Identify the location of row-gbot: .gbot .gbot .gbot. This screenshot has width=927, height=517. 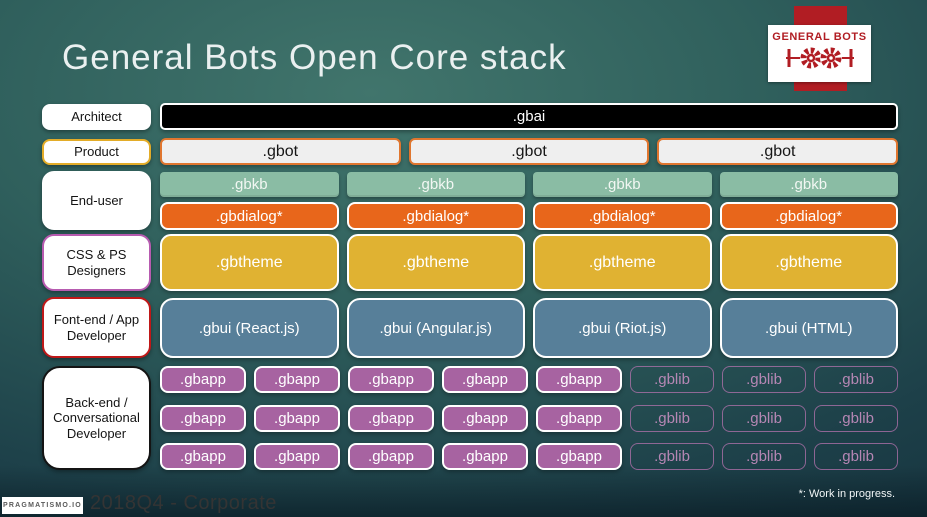
(529, 151).